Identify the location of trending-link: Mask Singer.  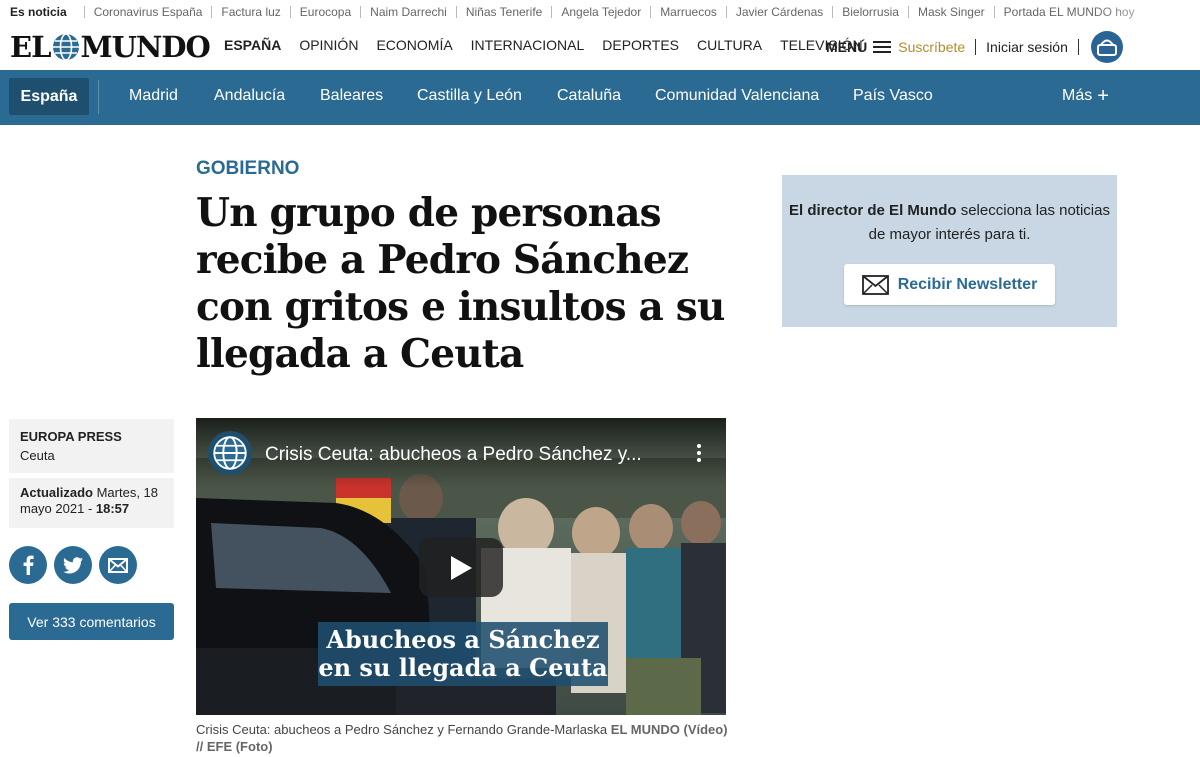
(951, 12).